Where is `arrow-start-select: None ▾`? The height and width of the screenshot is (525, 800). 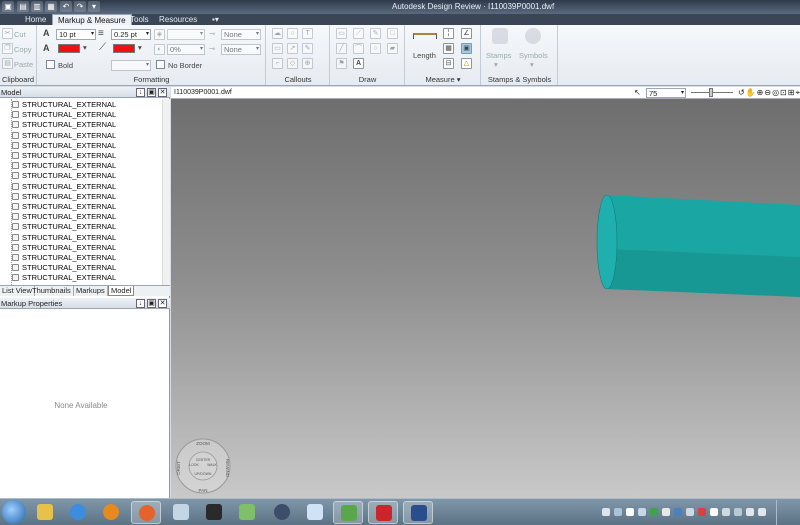
arrow-start-select: None ▾ is located at coordinates (241, 34).